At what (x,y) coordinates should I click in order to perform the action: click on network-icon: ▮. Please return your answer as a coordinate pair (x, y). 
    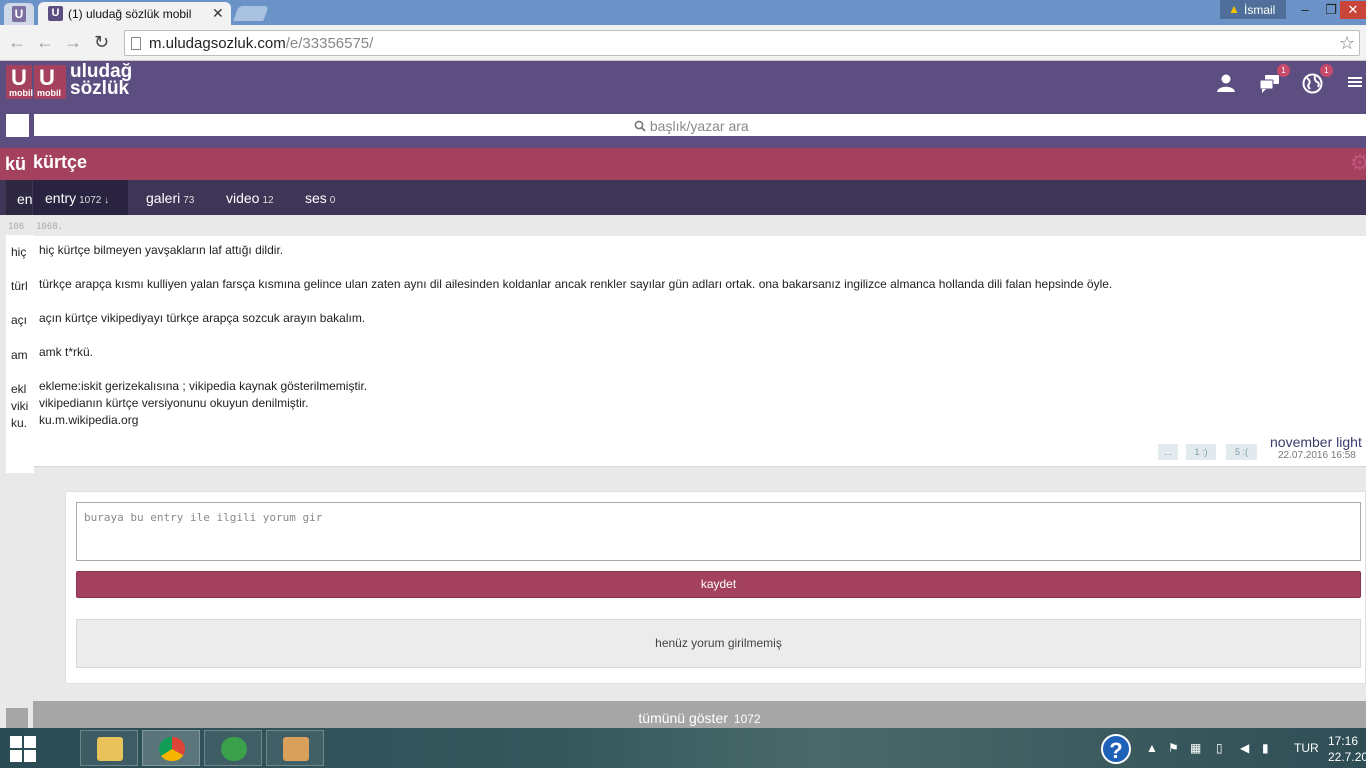
    Looking at the image, I should click on (1265, 748).